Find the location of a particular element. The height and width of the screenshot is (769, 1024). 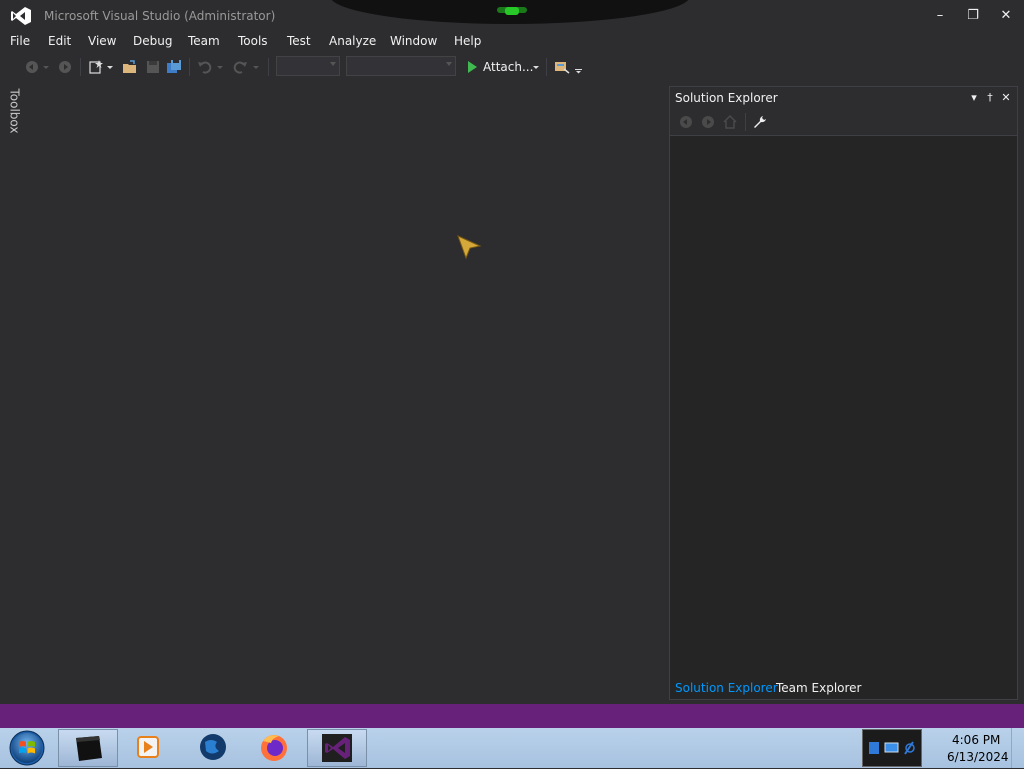

panel-close-button: ✕ is located at coordinates (1006, 97).